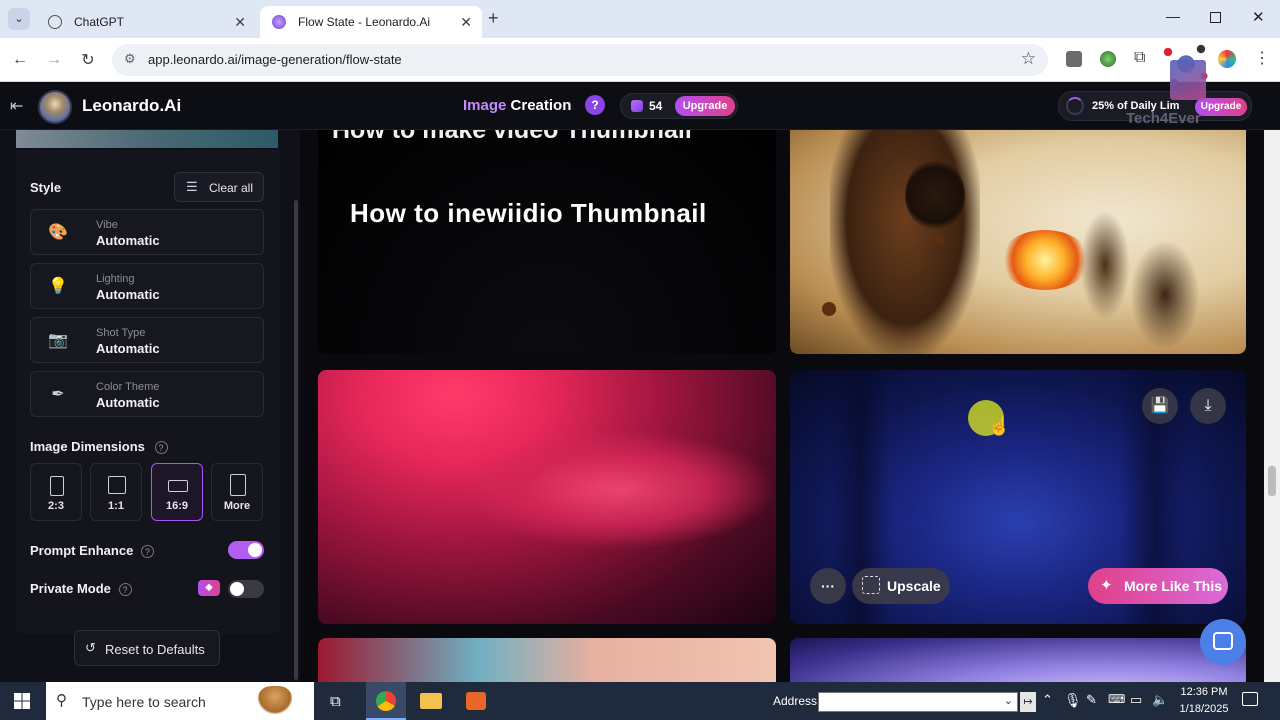 Image resolution: width=1280 pixels, height=720 pixels. Describe the element at coordinates (476, 701) in the screenshot. I see `recorder-app-icon` at that location.